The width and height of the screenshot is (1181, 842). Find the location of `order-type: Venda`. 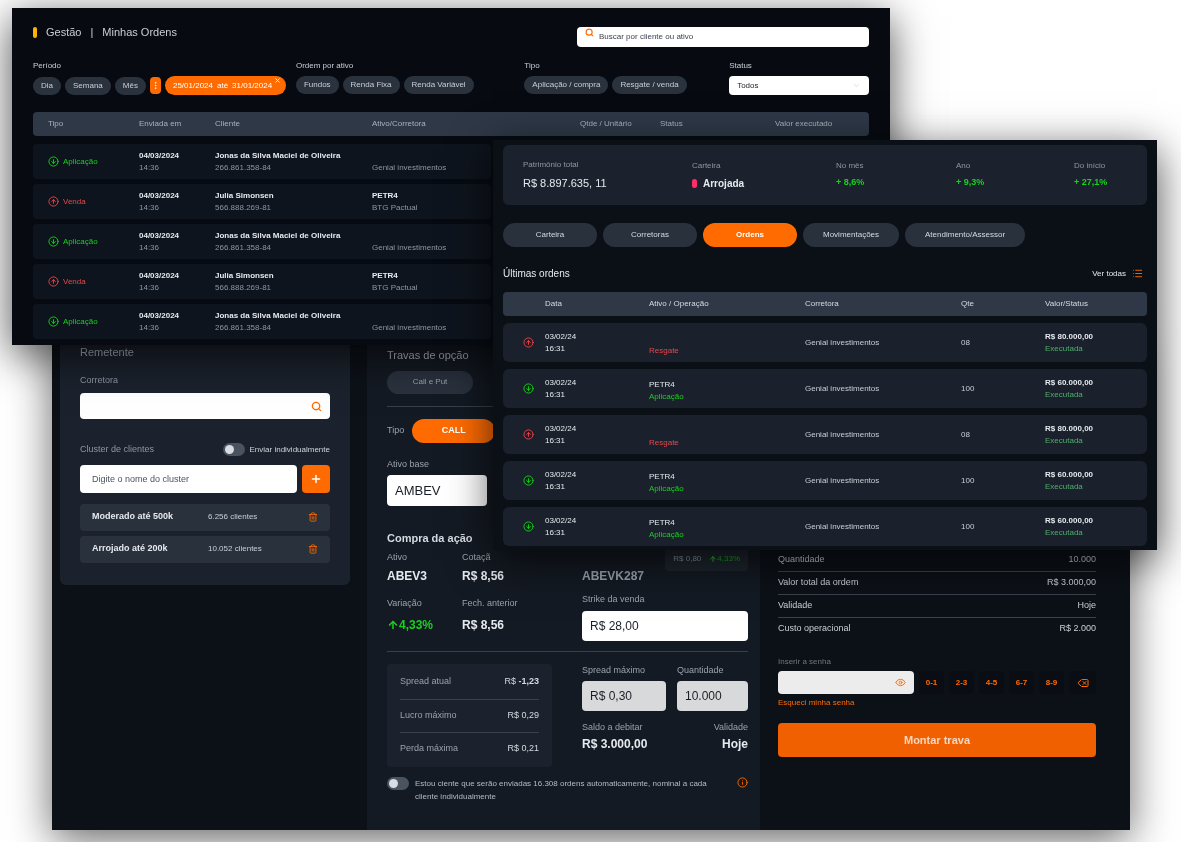

order-type: Venda is located at coordinates (74, 281).